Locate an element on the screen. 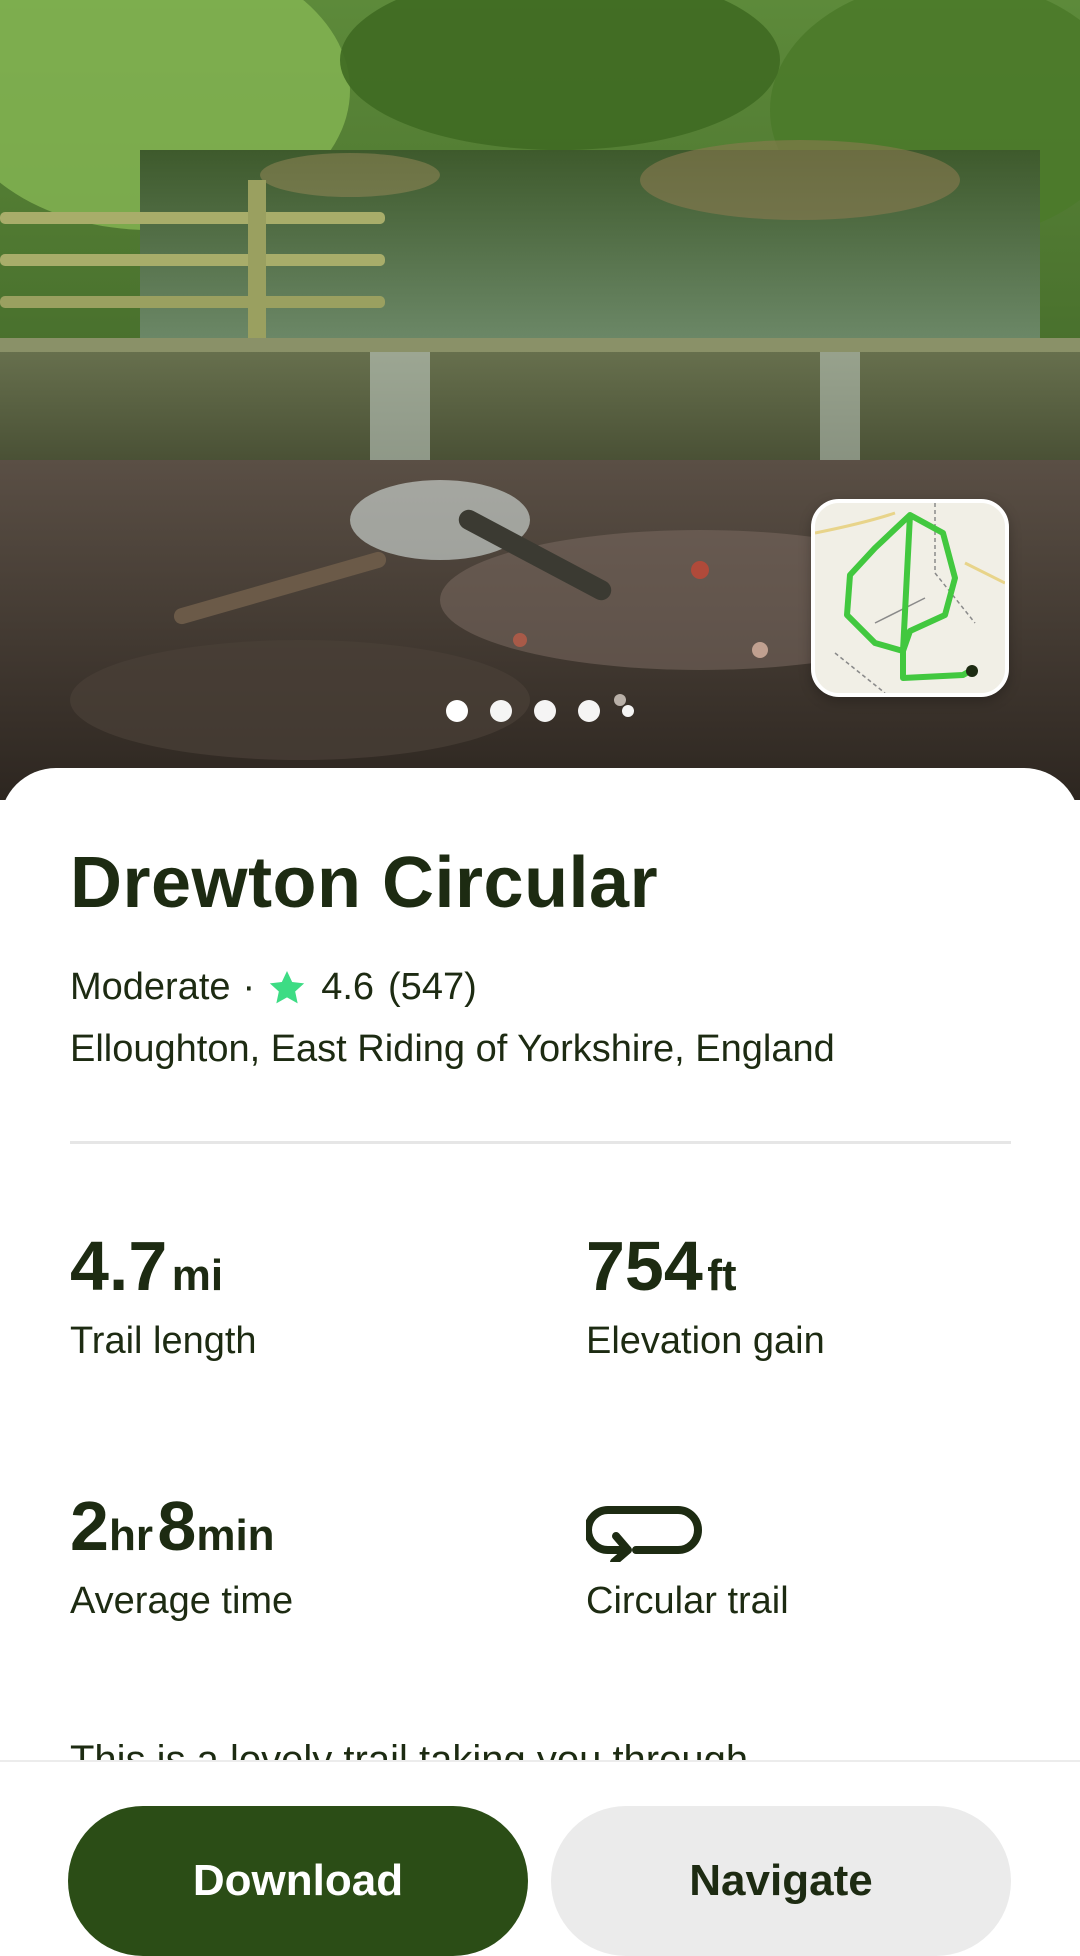  carousel-indicator is located at coordinates (540, 711).